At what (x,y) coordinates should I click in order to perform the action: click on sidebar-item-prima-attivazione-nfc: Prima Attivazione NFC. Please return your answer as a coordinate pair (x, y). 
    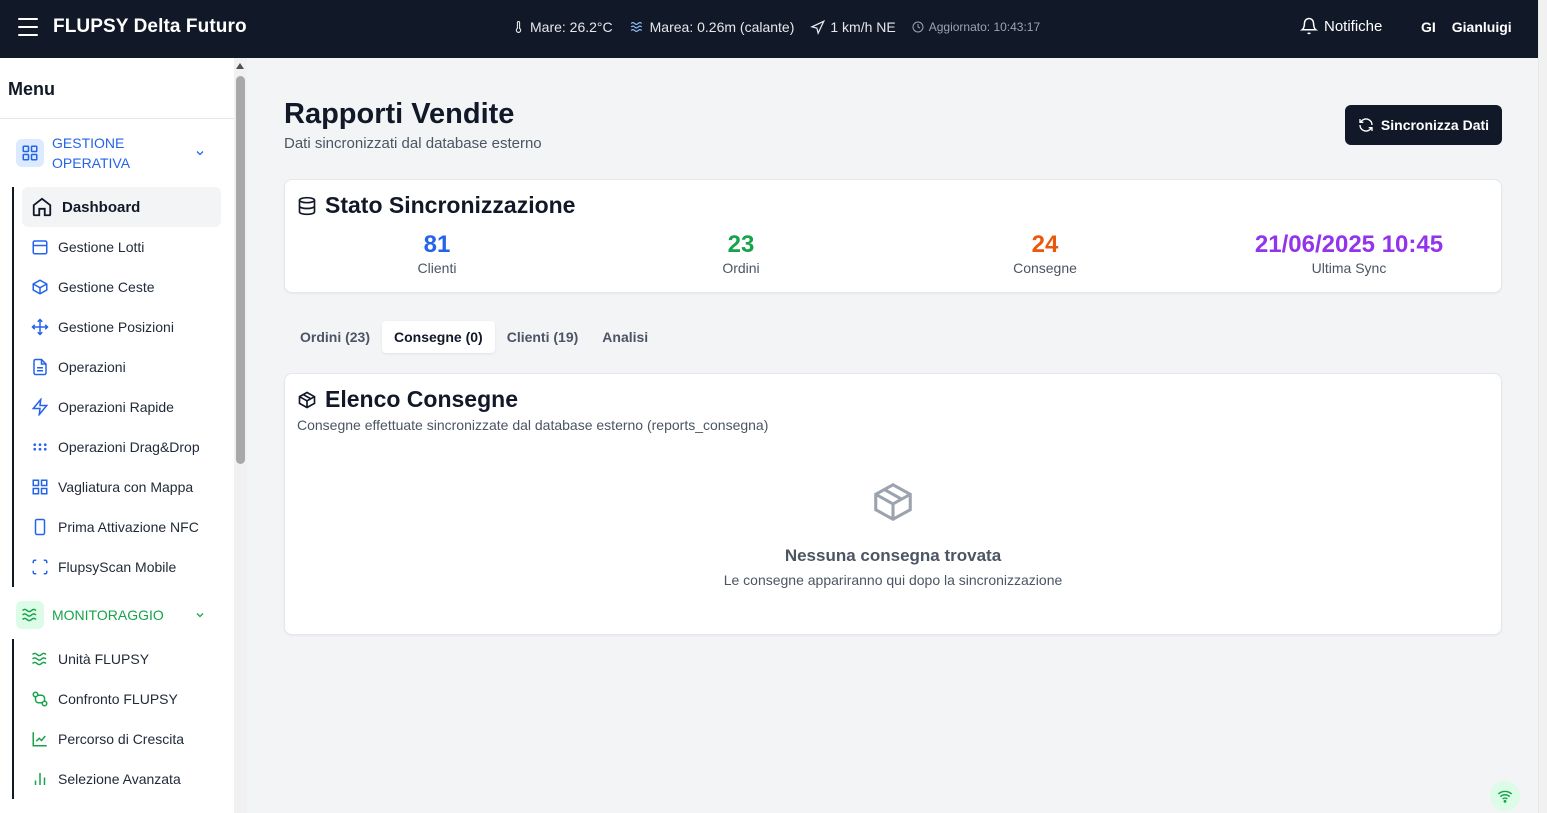
    Looking at the image, I should click on (121, 527).